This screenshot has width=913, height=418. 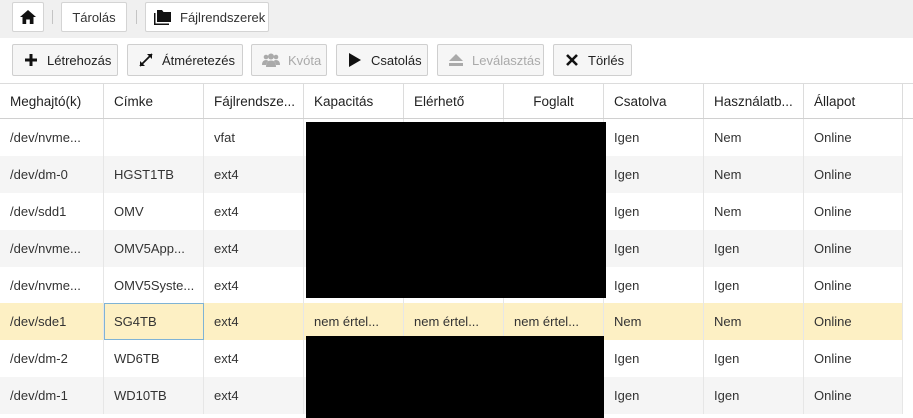 I want to click on delete-button: Törlés, so click(x=592, y=60).